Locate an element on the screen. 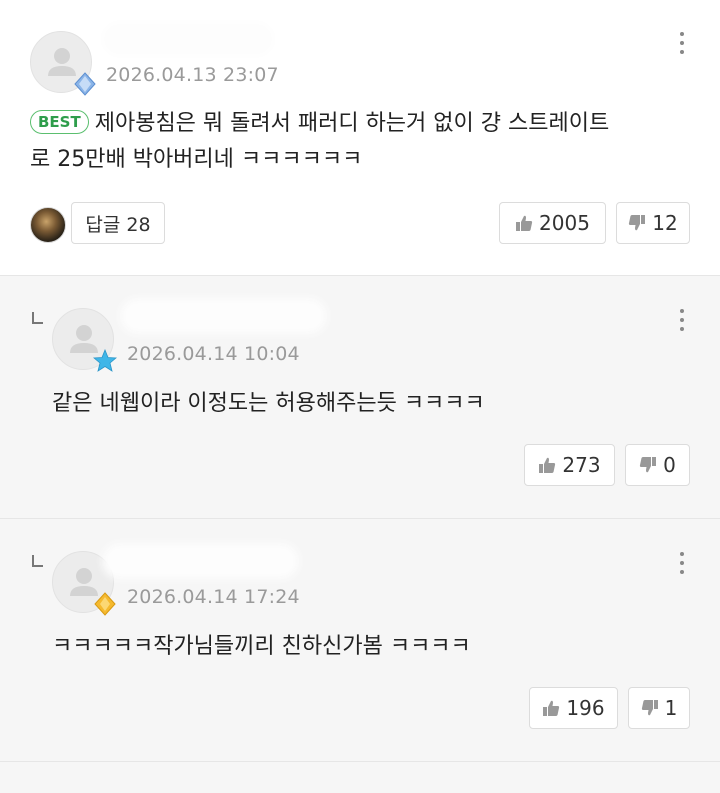 The image size is (720, 793). star-badge-icon is located at coordinates (105, 360).